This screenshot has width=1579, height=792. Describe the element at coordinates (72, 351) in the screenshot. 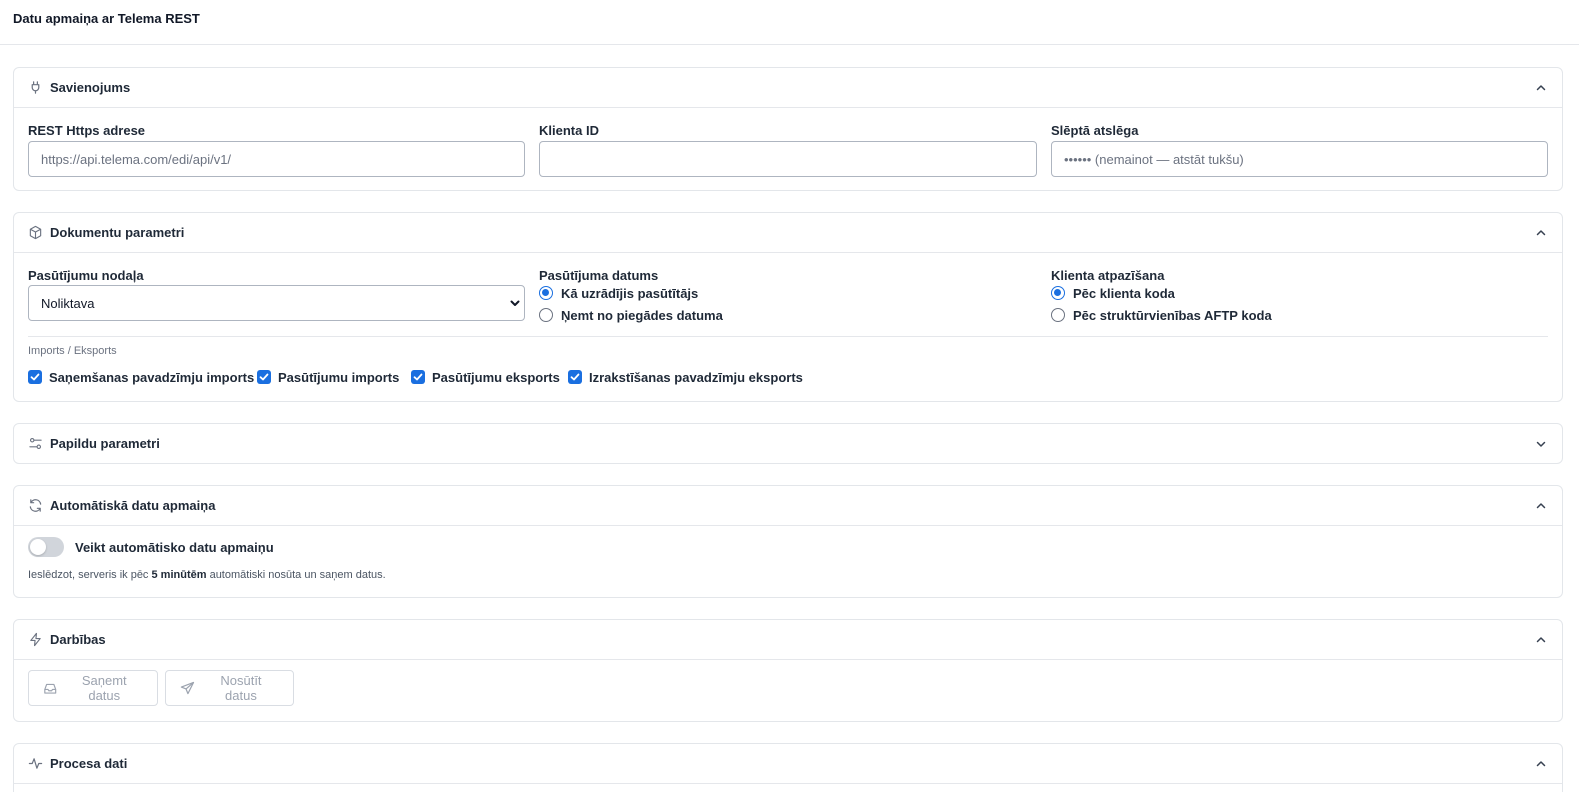

I see `import-export-label: Imports / Eksports` at that location.